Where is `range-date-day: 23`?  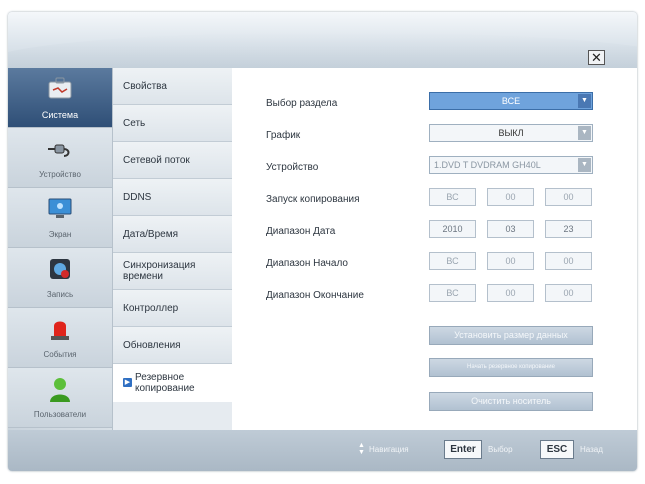
range-date-day: 23 is located at coordinates (568, 229).